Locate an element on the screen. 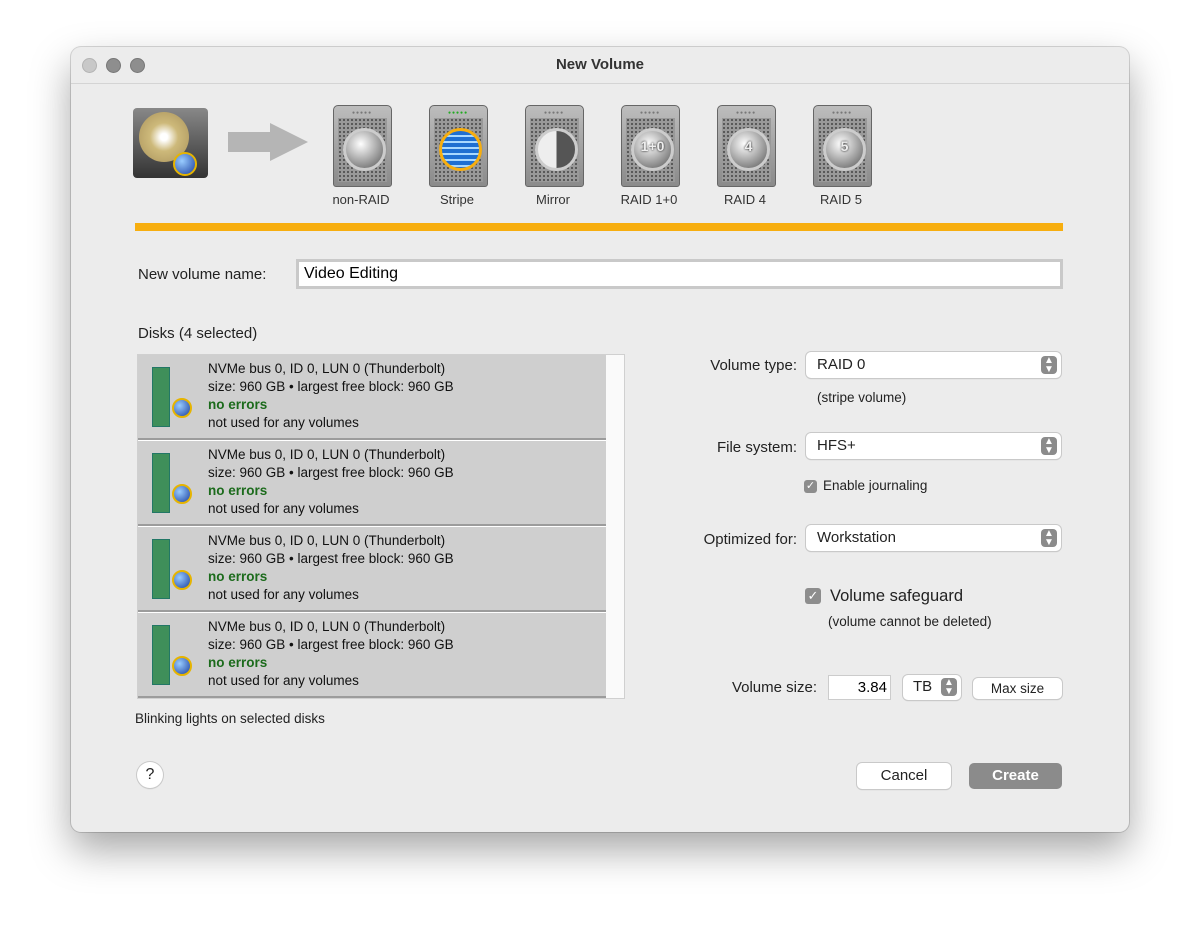  max-size-button: Max size is located at coordinates (1017, 688).